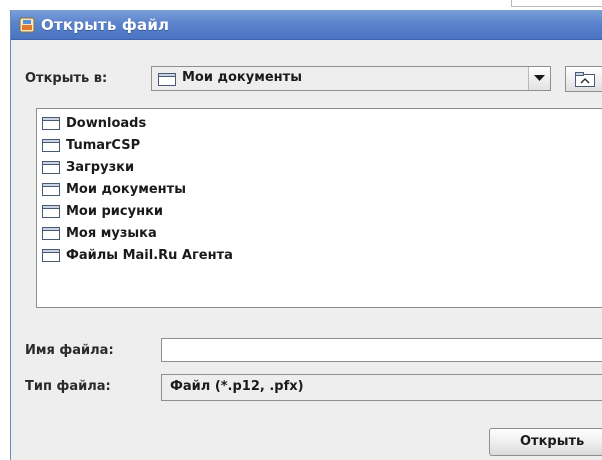  Describe the element at coordinates (103, 145) in the screenshot. I see `list-item-label: TumarCSP` at that location.